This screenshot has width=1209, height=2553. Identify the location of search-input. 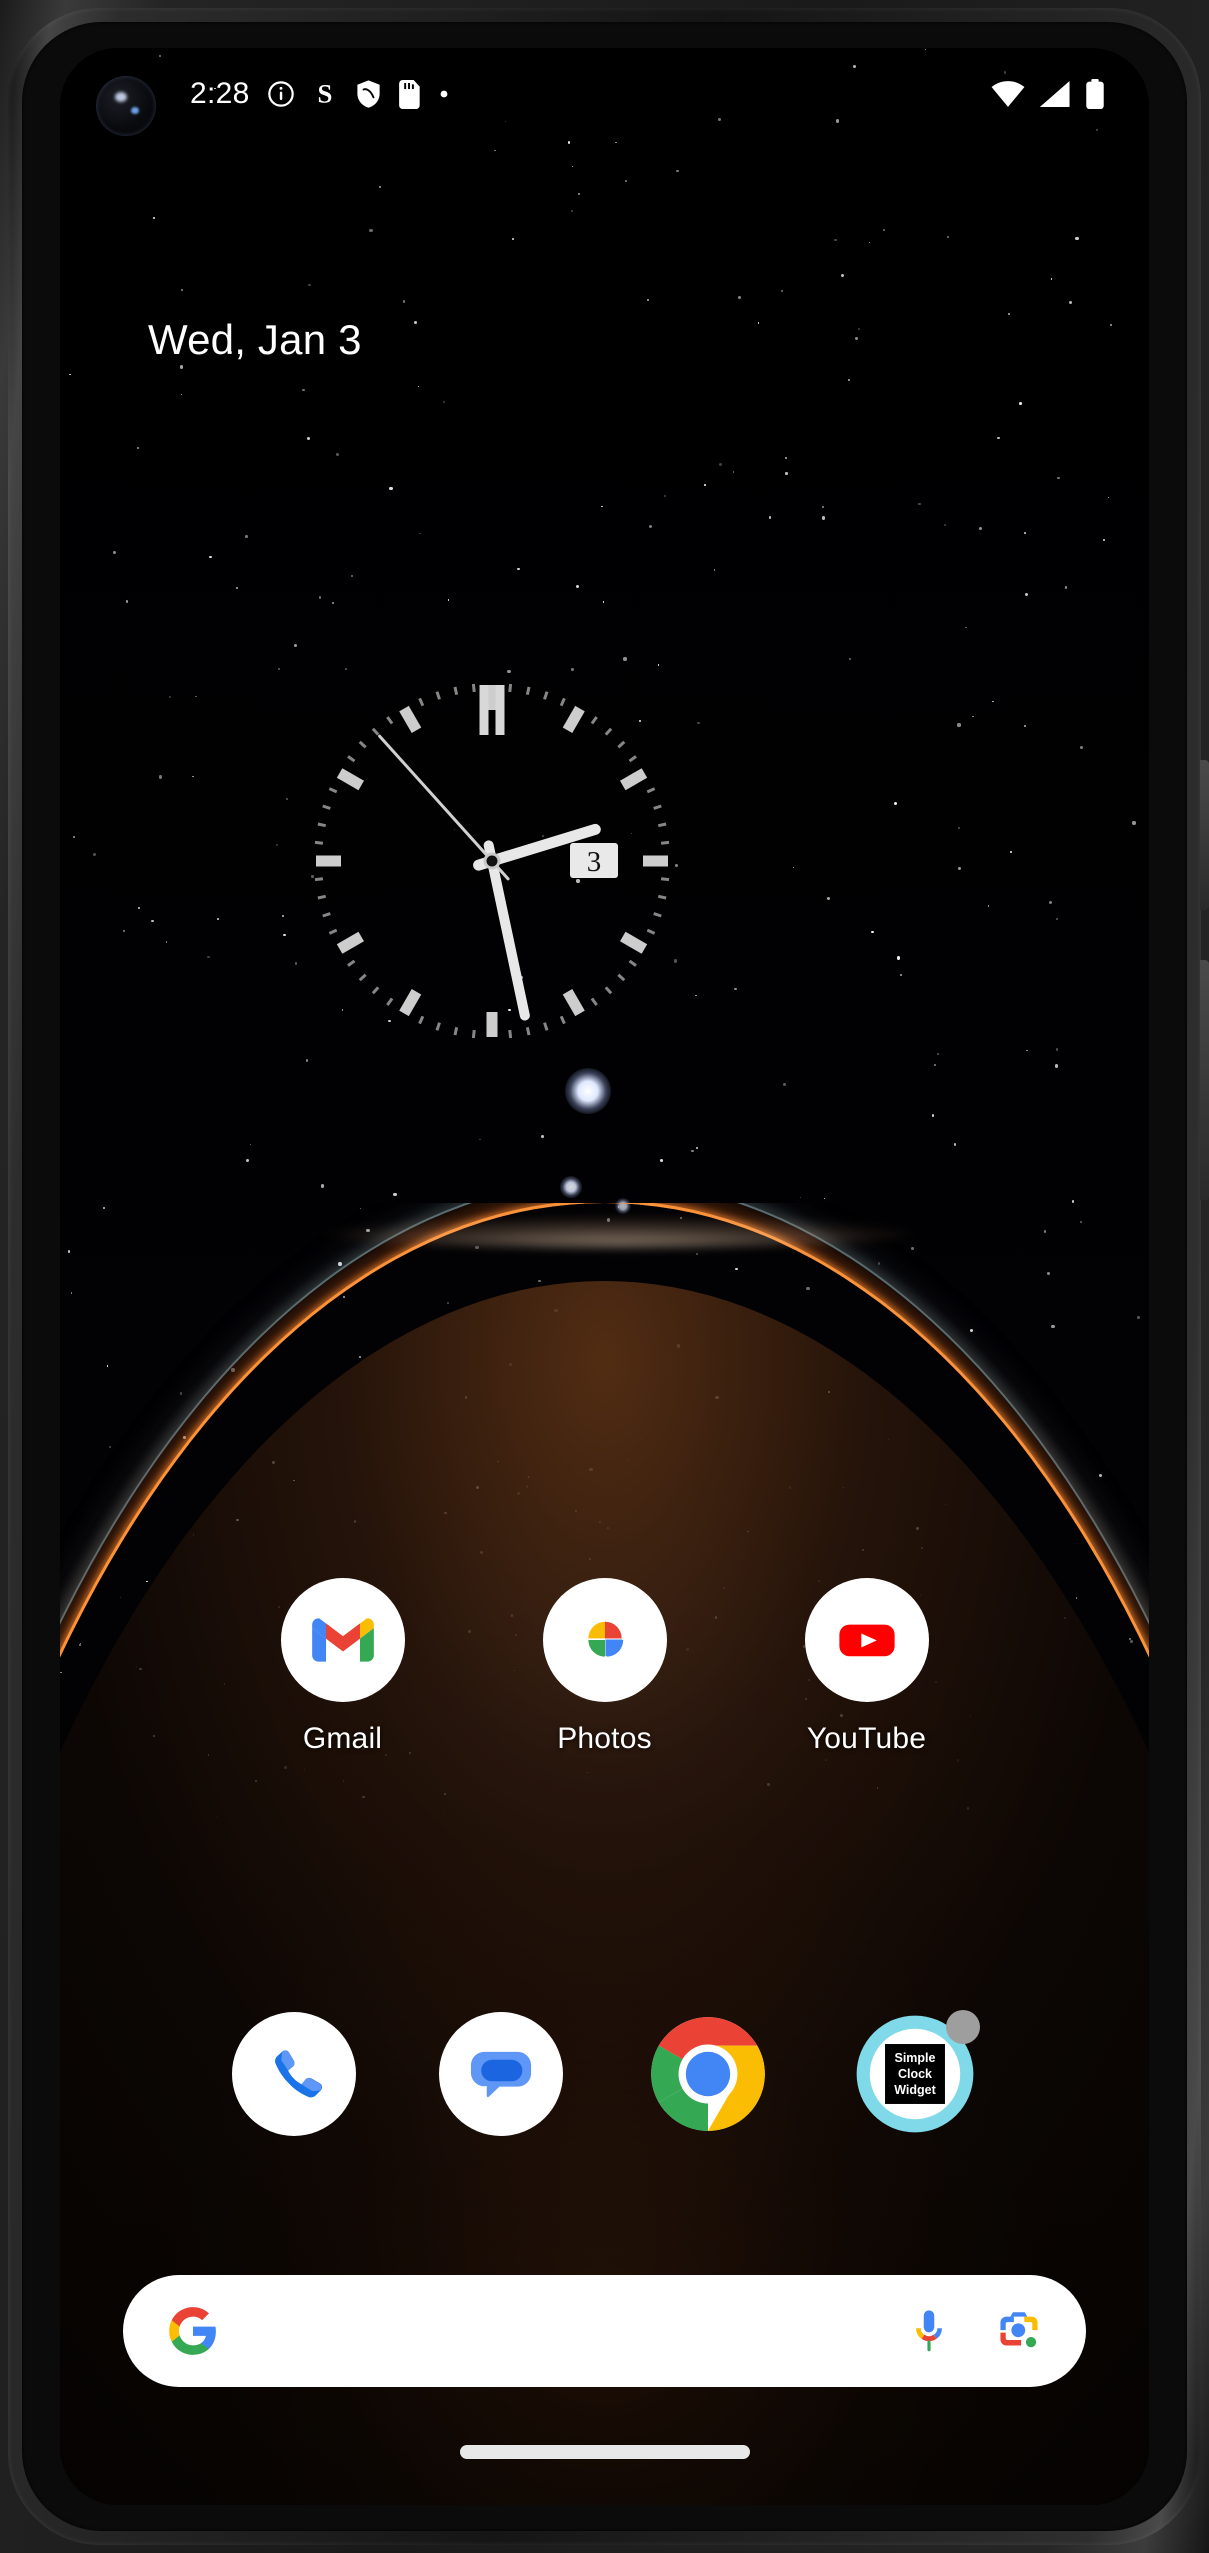
(563, 2331).